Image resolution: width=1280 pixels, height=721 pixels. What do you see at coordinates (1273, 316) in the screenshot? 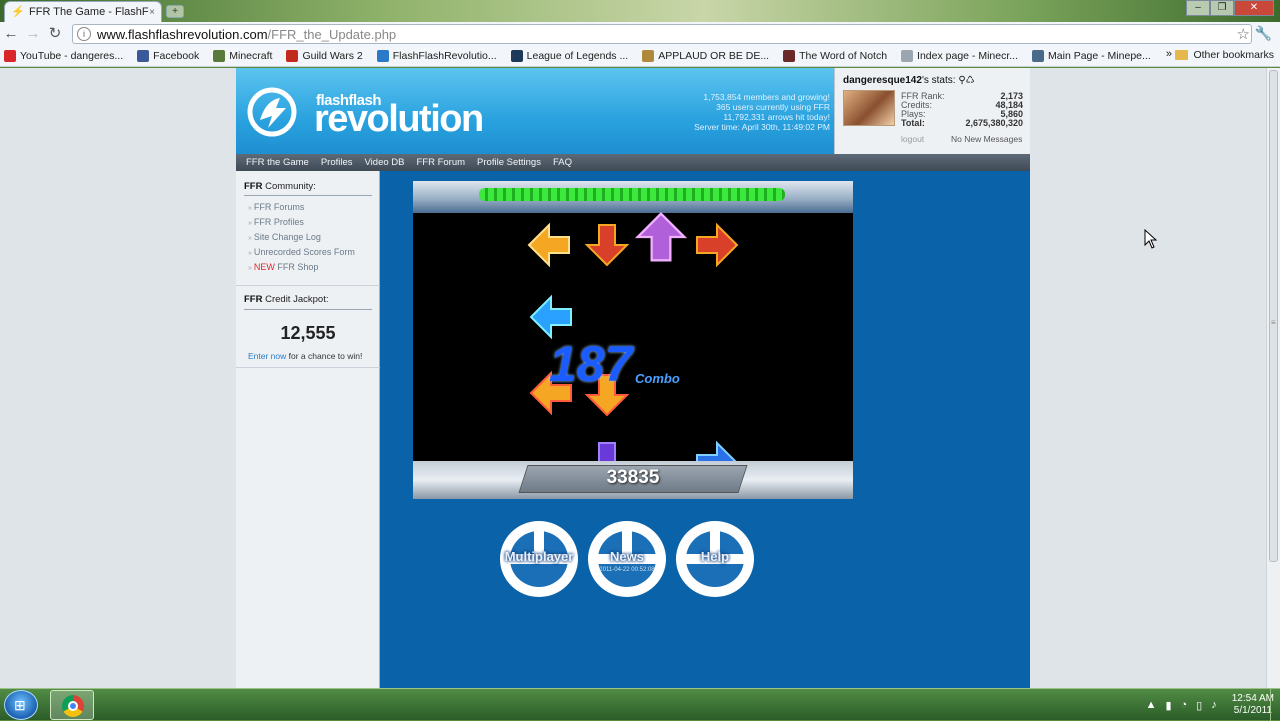
I see `scrollbar-thumb` at bounding box center [1273, 316].